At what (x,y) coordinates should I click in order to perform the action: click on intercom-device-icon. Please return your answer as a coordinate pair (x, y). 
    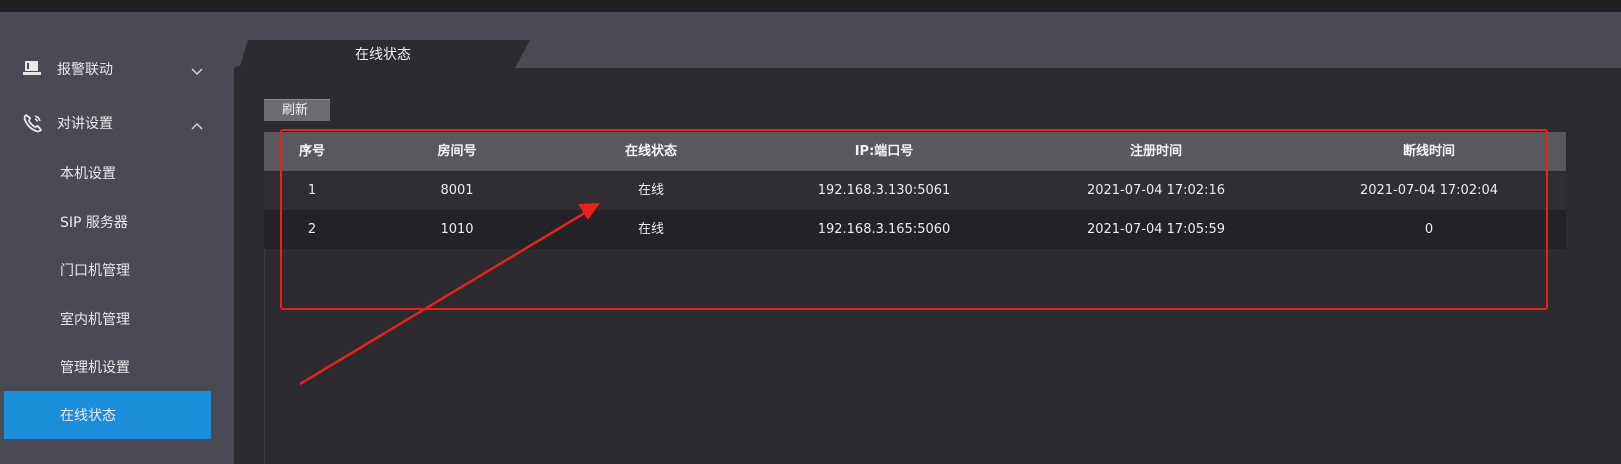
    Looking at the image, I should click on (32, 68).